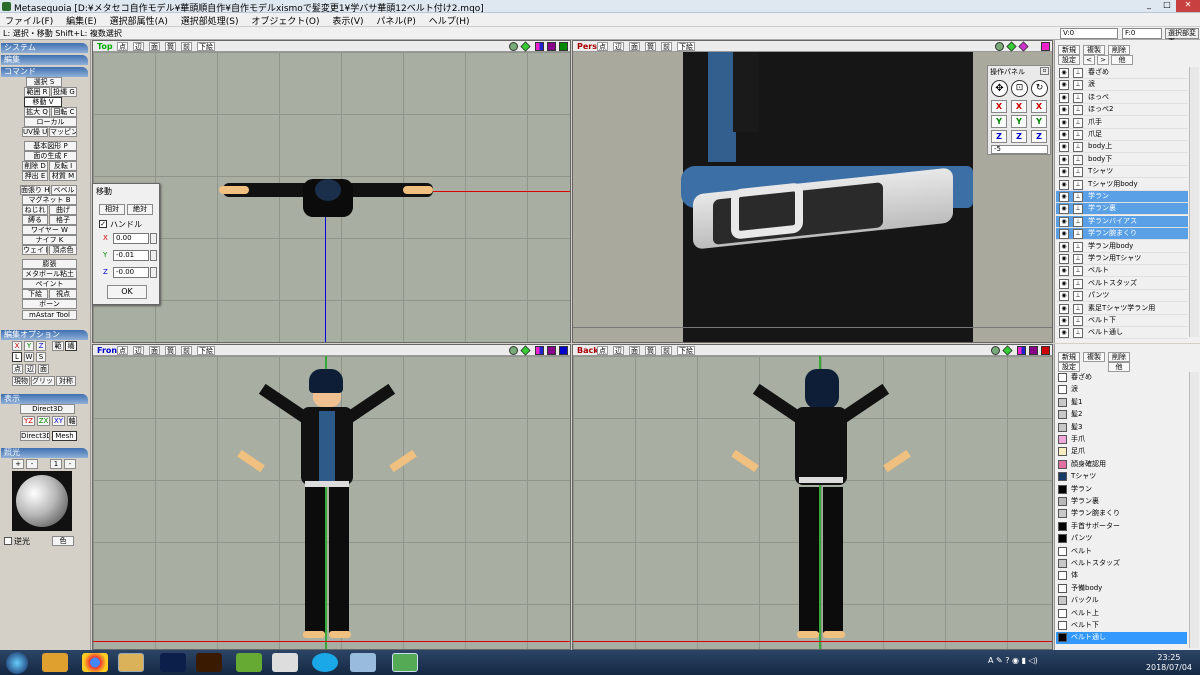 Image resolution: width=1200 pixels, height=675 pixels. Describe the element at coordinates (44, 399) in the screenshot. I see `display-header: 表示` at that location.